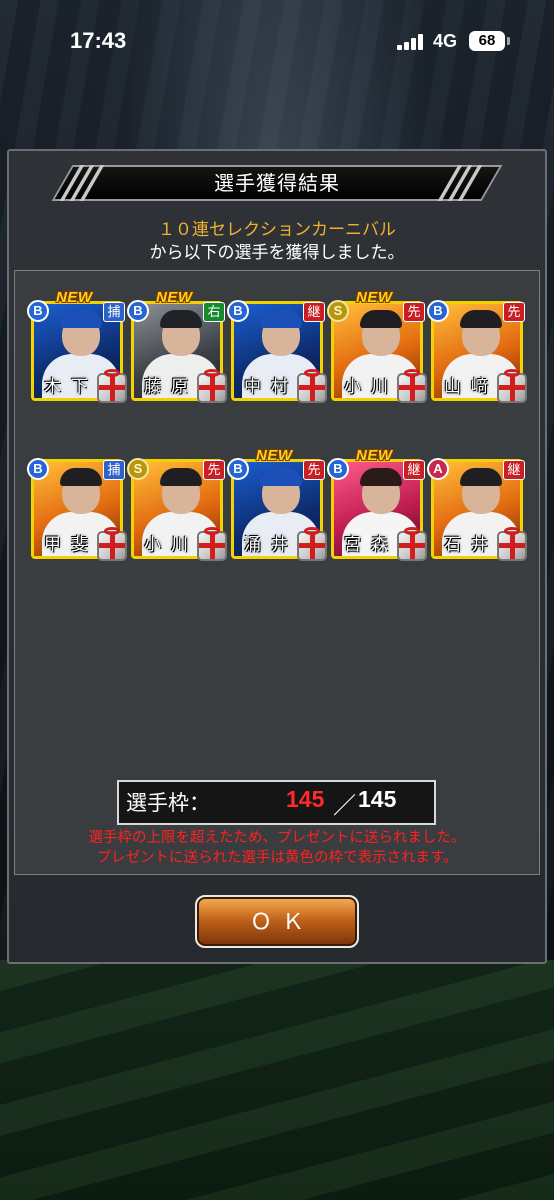 This screenshot has height=1200, width=554. Describe the element at coordinates (277, 921) in the screenshot. I see `ok-button: ＯＫ` at that location.